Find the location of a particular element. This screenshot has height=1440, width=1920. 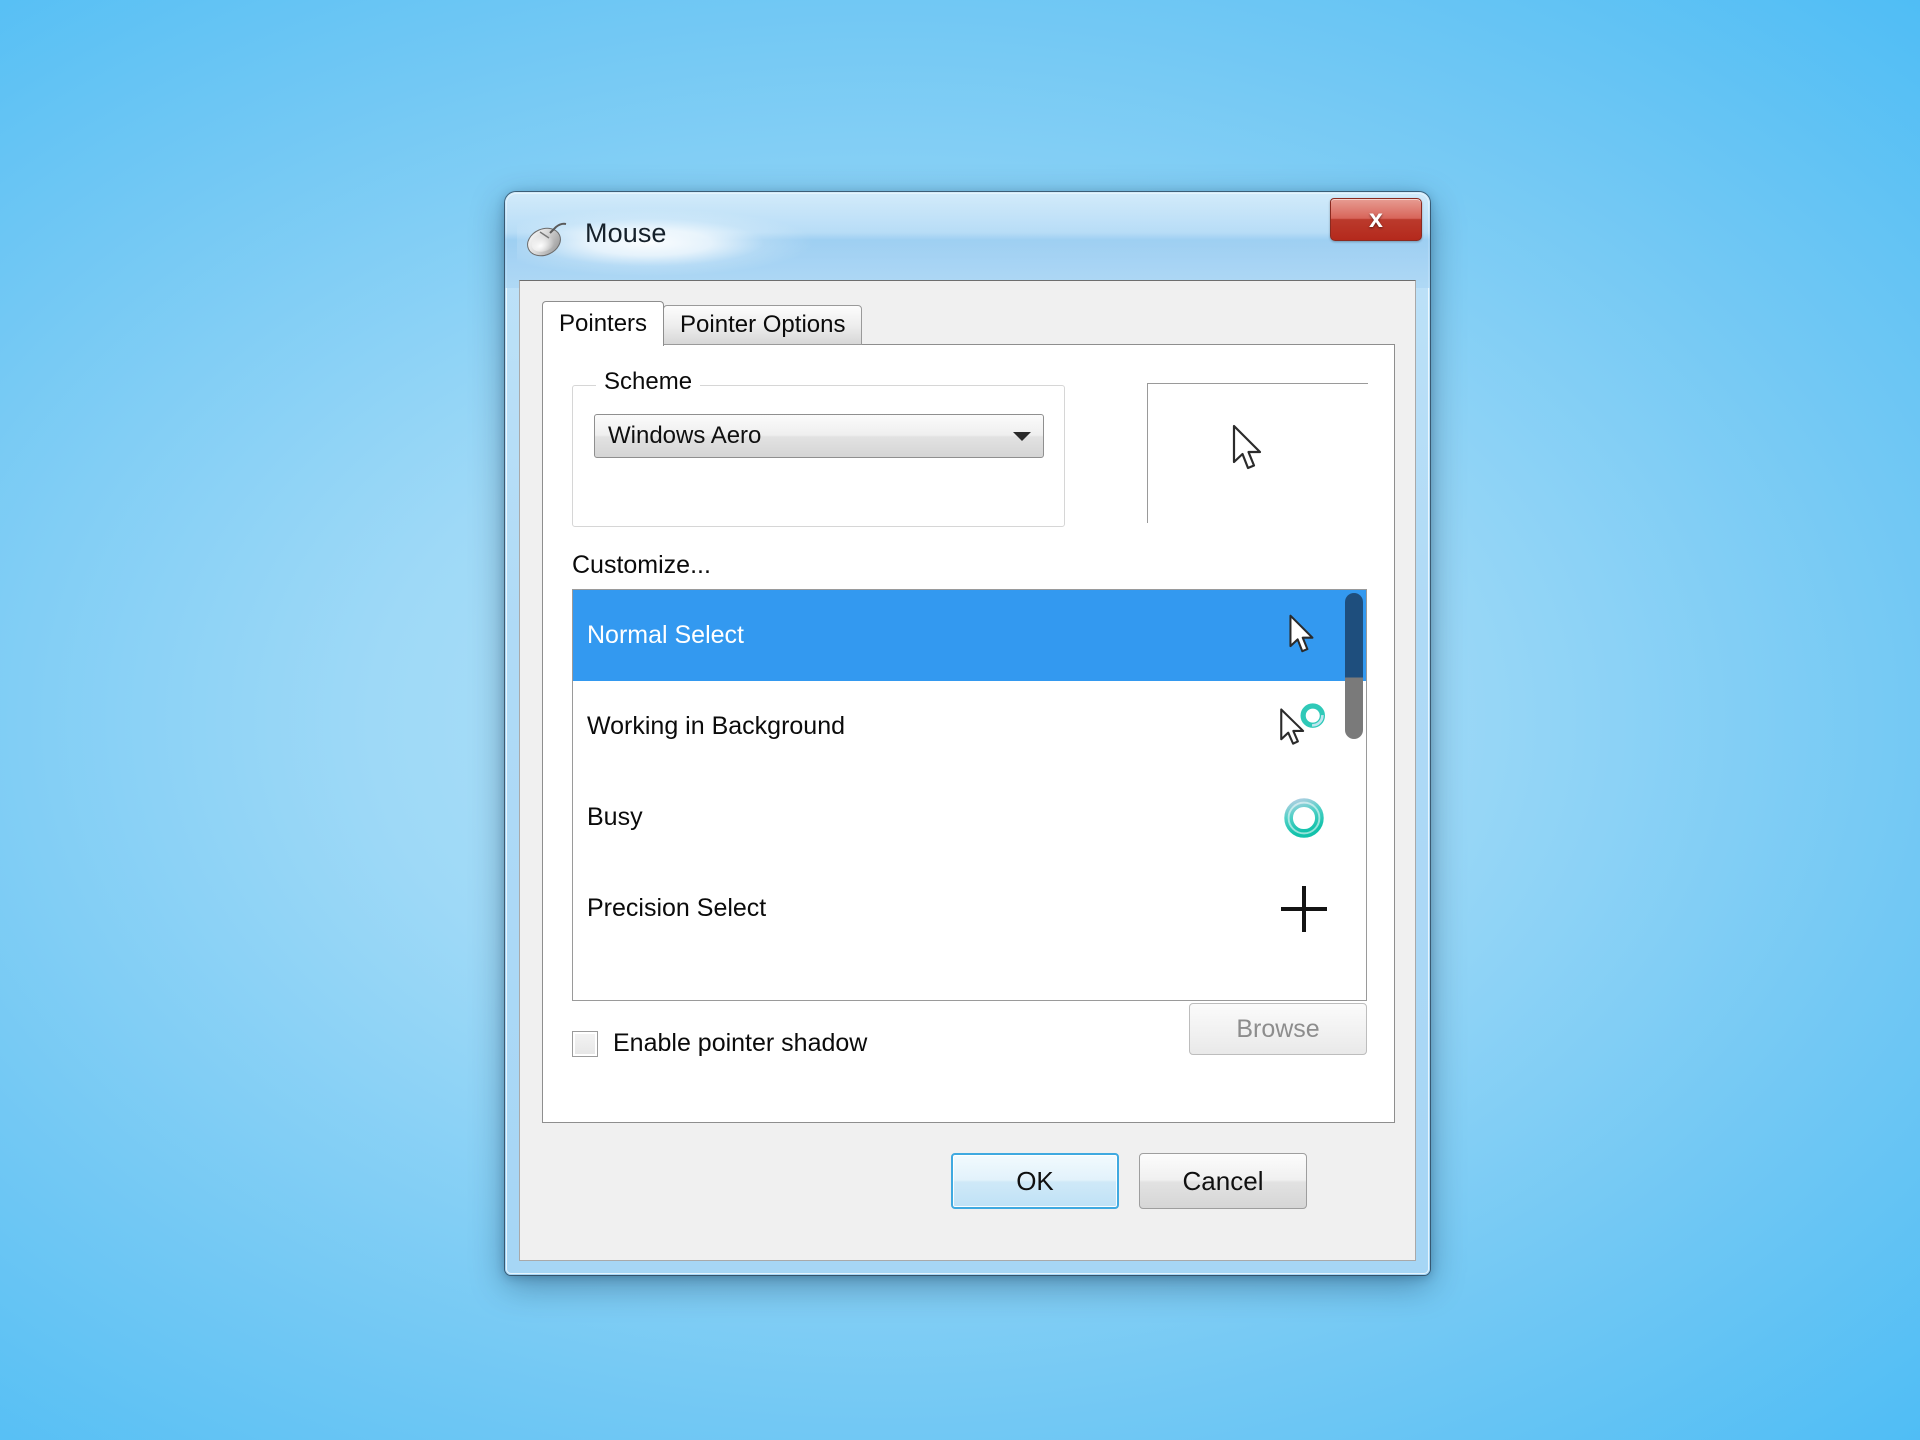

close-icon: x is located at coordinates (1376, 219).